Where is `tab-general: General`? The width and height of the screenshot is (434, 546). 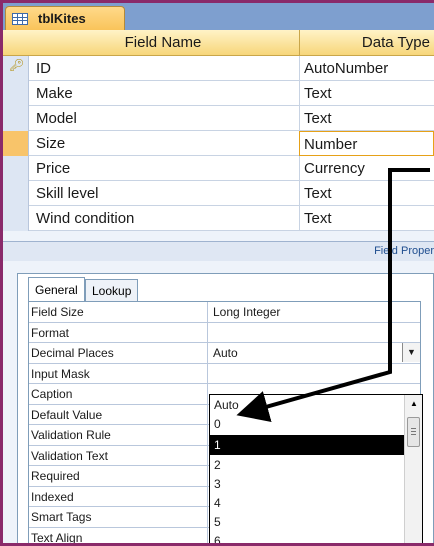 tab-general: General is located at coordinates (56, 289).